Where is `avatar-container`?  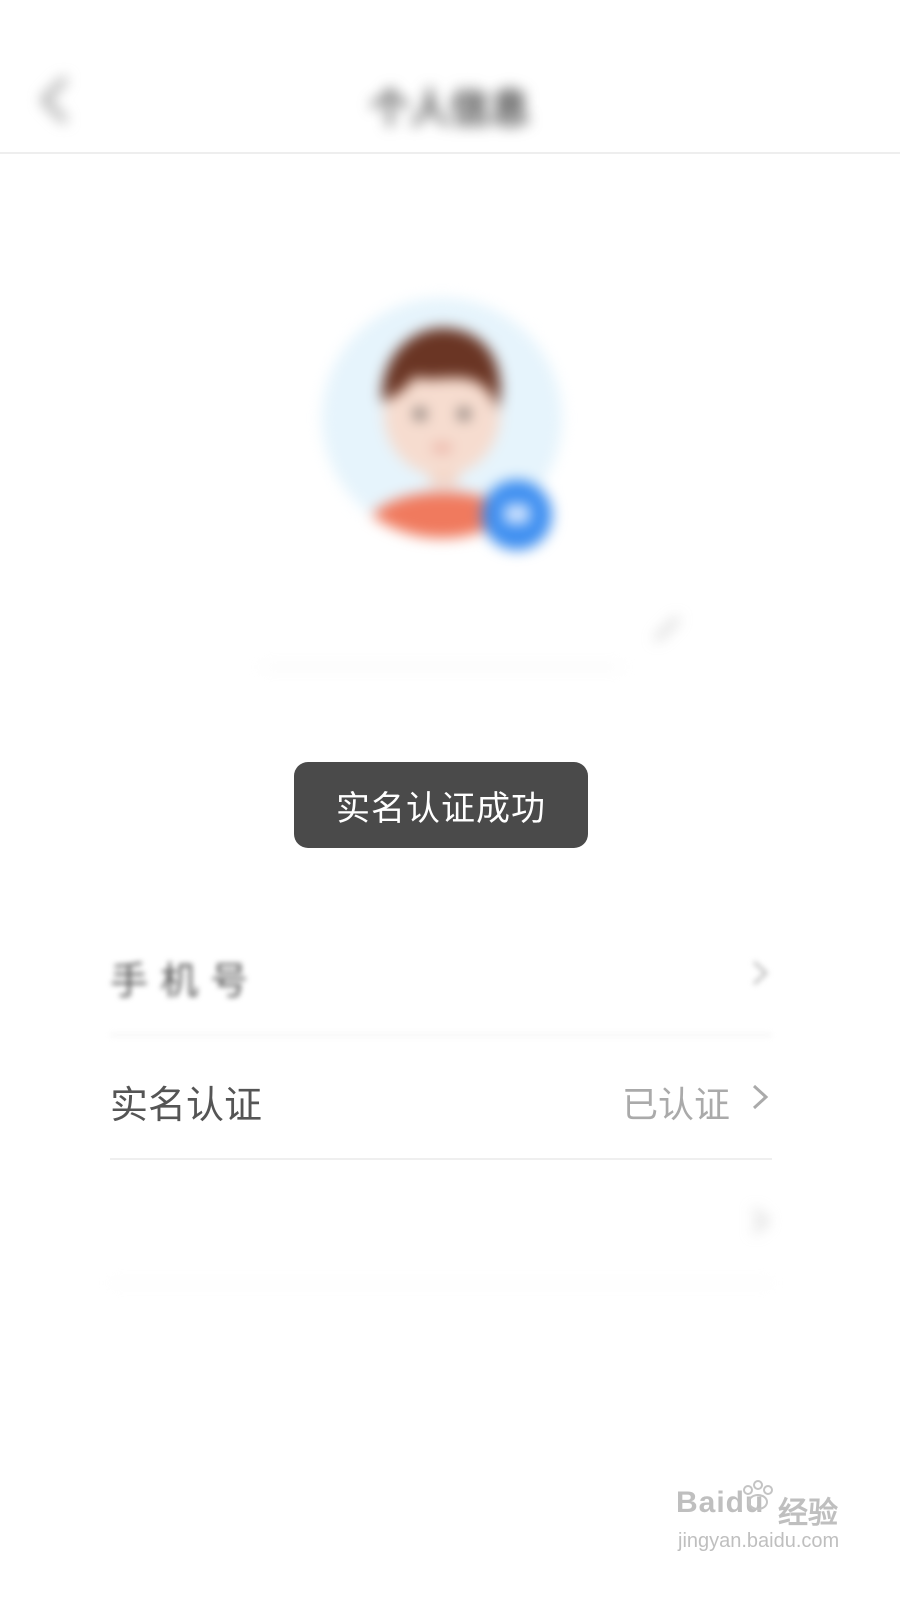 avatar-container is located at coordinates (442, 424).